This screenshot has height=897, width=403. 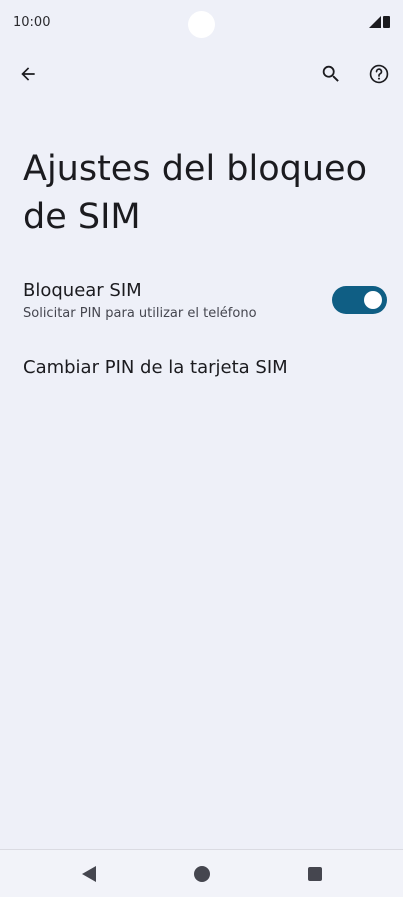 I want to click on signal-icon, so click(x=375, y=22).